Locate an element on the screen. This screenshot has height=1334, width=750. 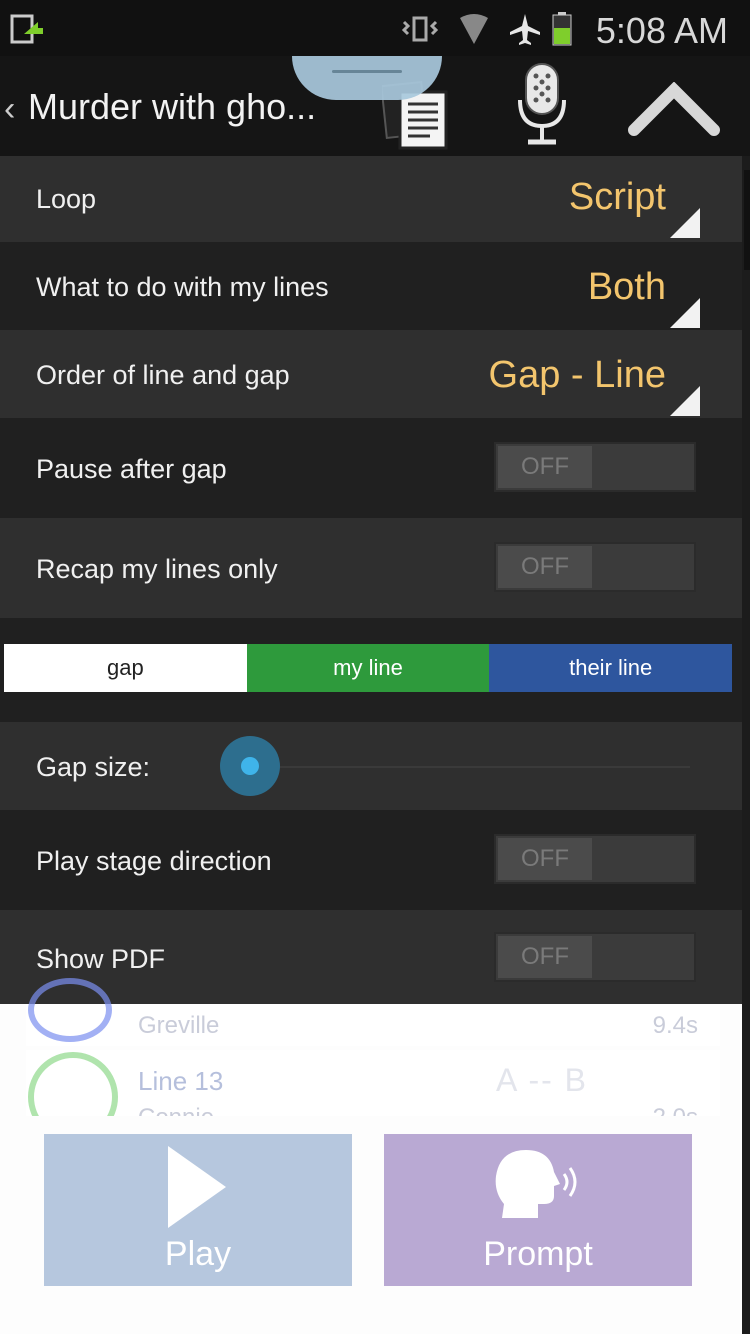
play-button: Play is located at coordinates (198, 1210).